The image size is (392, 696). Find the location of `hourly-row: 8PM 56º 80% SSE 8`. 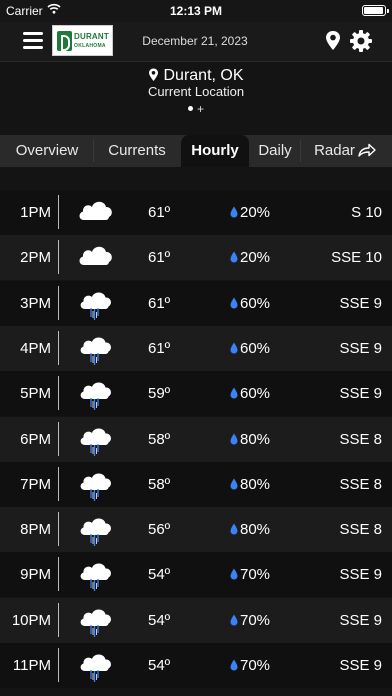

hourly-row: 8PM 56º 80% SSE 8 is located at coordinates (196, 530).